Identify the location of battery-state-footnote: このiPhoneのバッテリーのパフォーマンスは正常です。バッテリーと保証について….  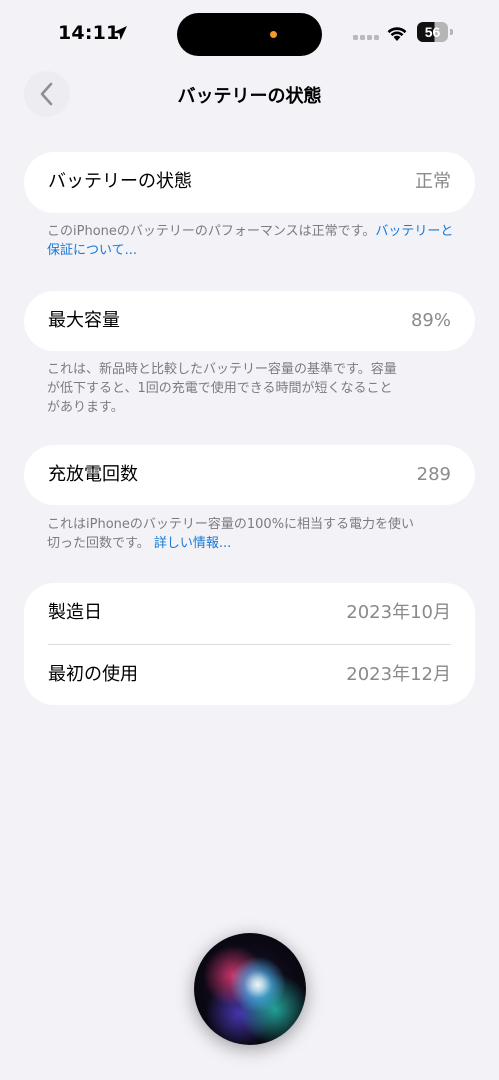
(252, 241).